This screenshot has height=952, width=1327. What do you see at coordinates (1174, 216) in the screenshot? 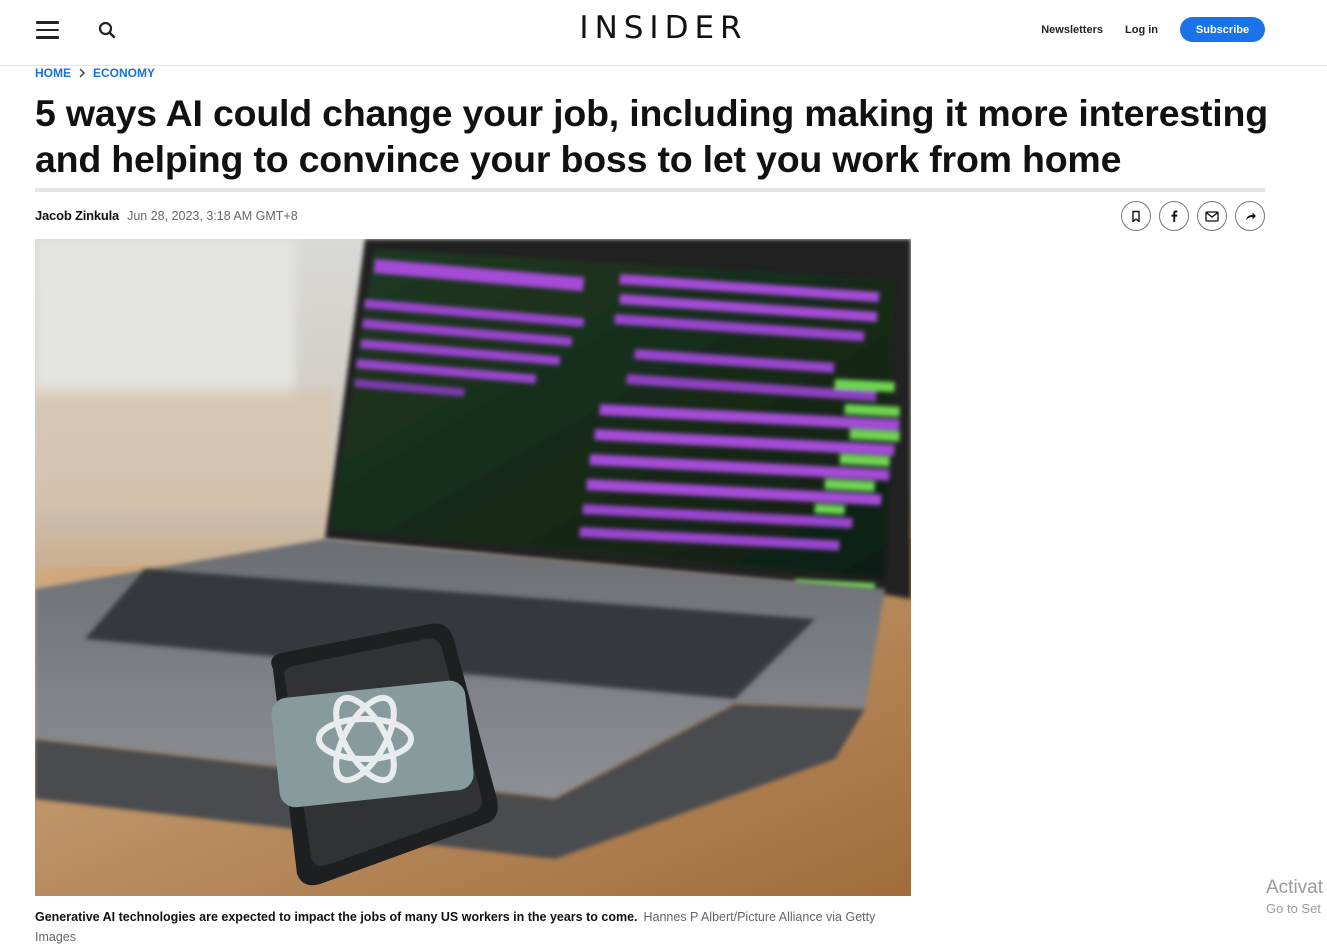
I see `facebook-icon` at bounding box center [1174, 216].